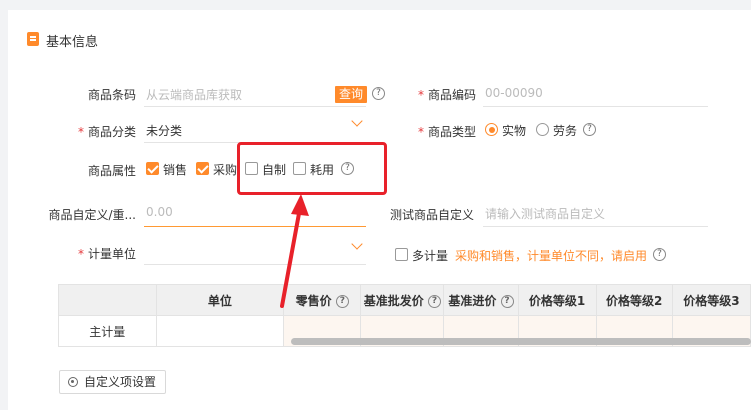 This screenshot has width=751, height=410. I want to click on type-physical-radio, so click(491, 129).